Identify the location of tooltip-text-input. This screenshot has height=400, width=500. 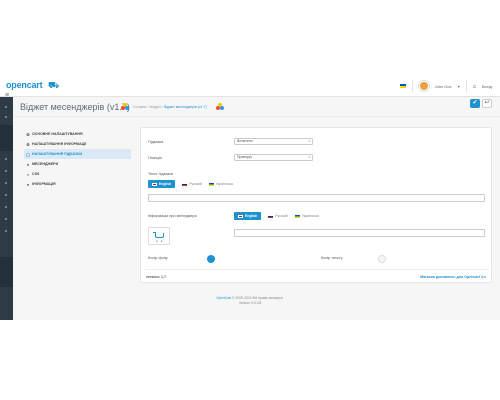
(316, 198).